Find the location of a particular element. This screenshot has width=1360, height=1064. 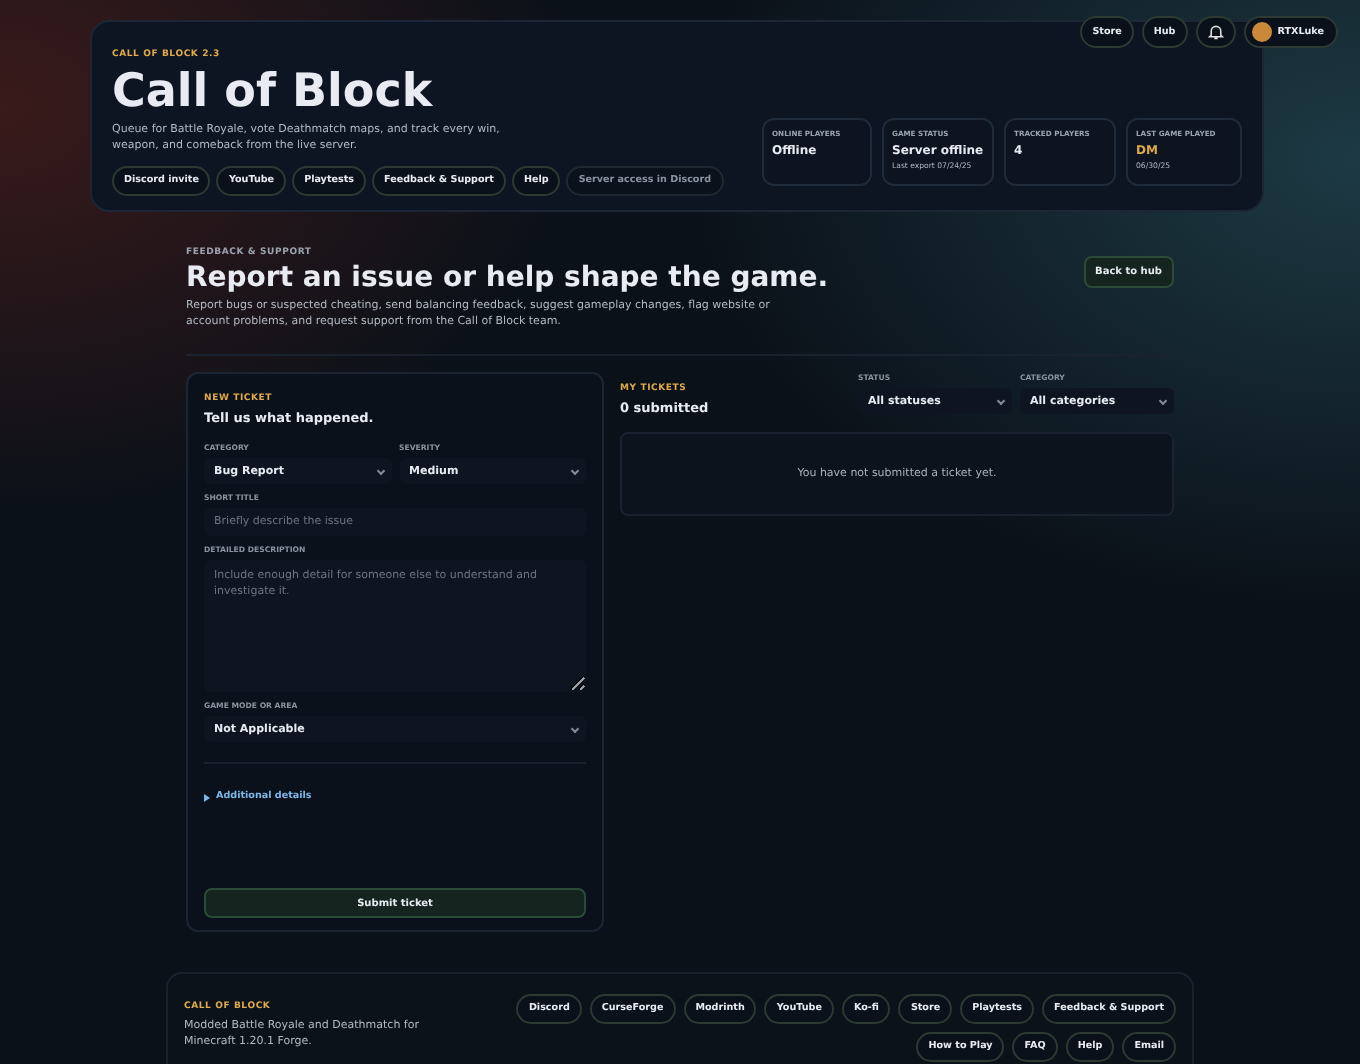

bell-icon is located at coordinates (1215, 32).